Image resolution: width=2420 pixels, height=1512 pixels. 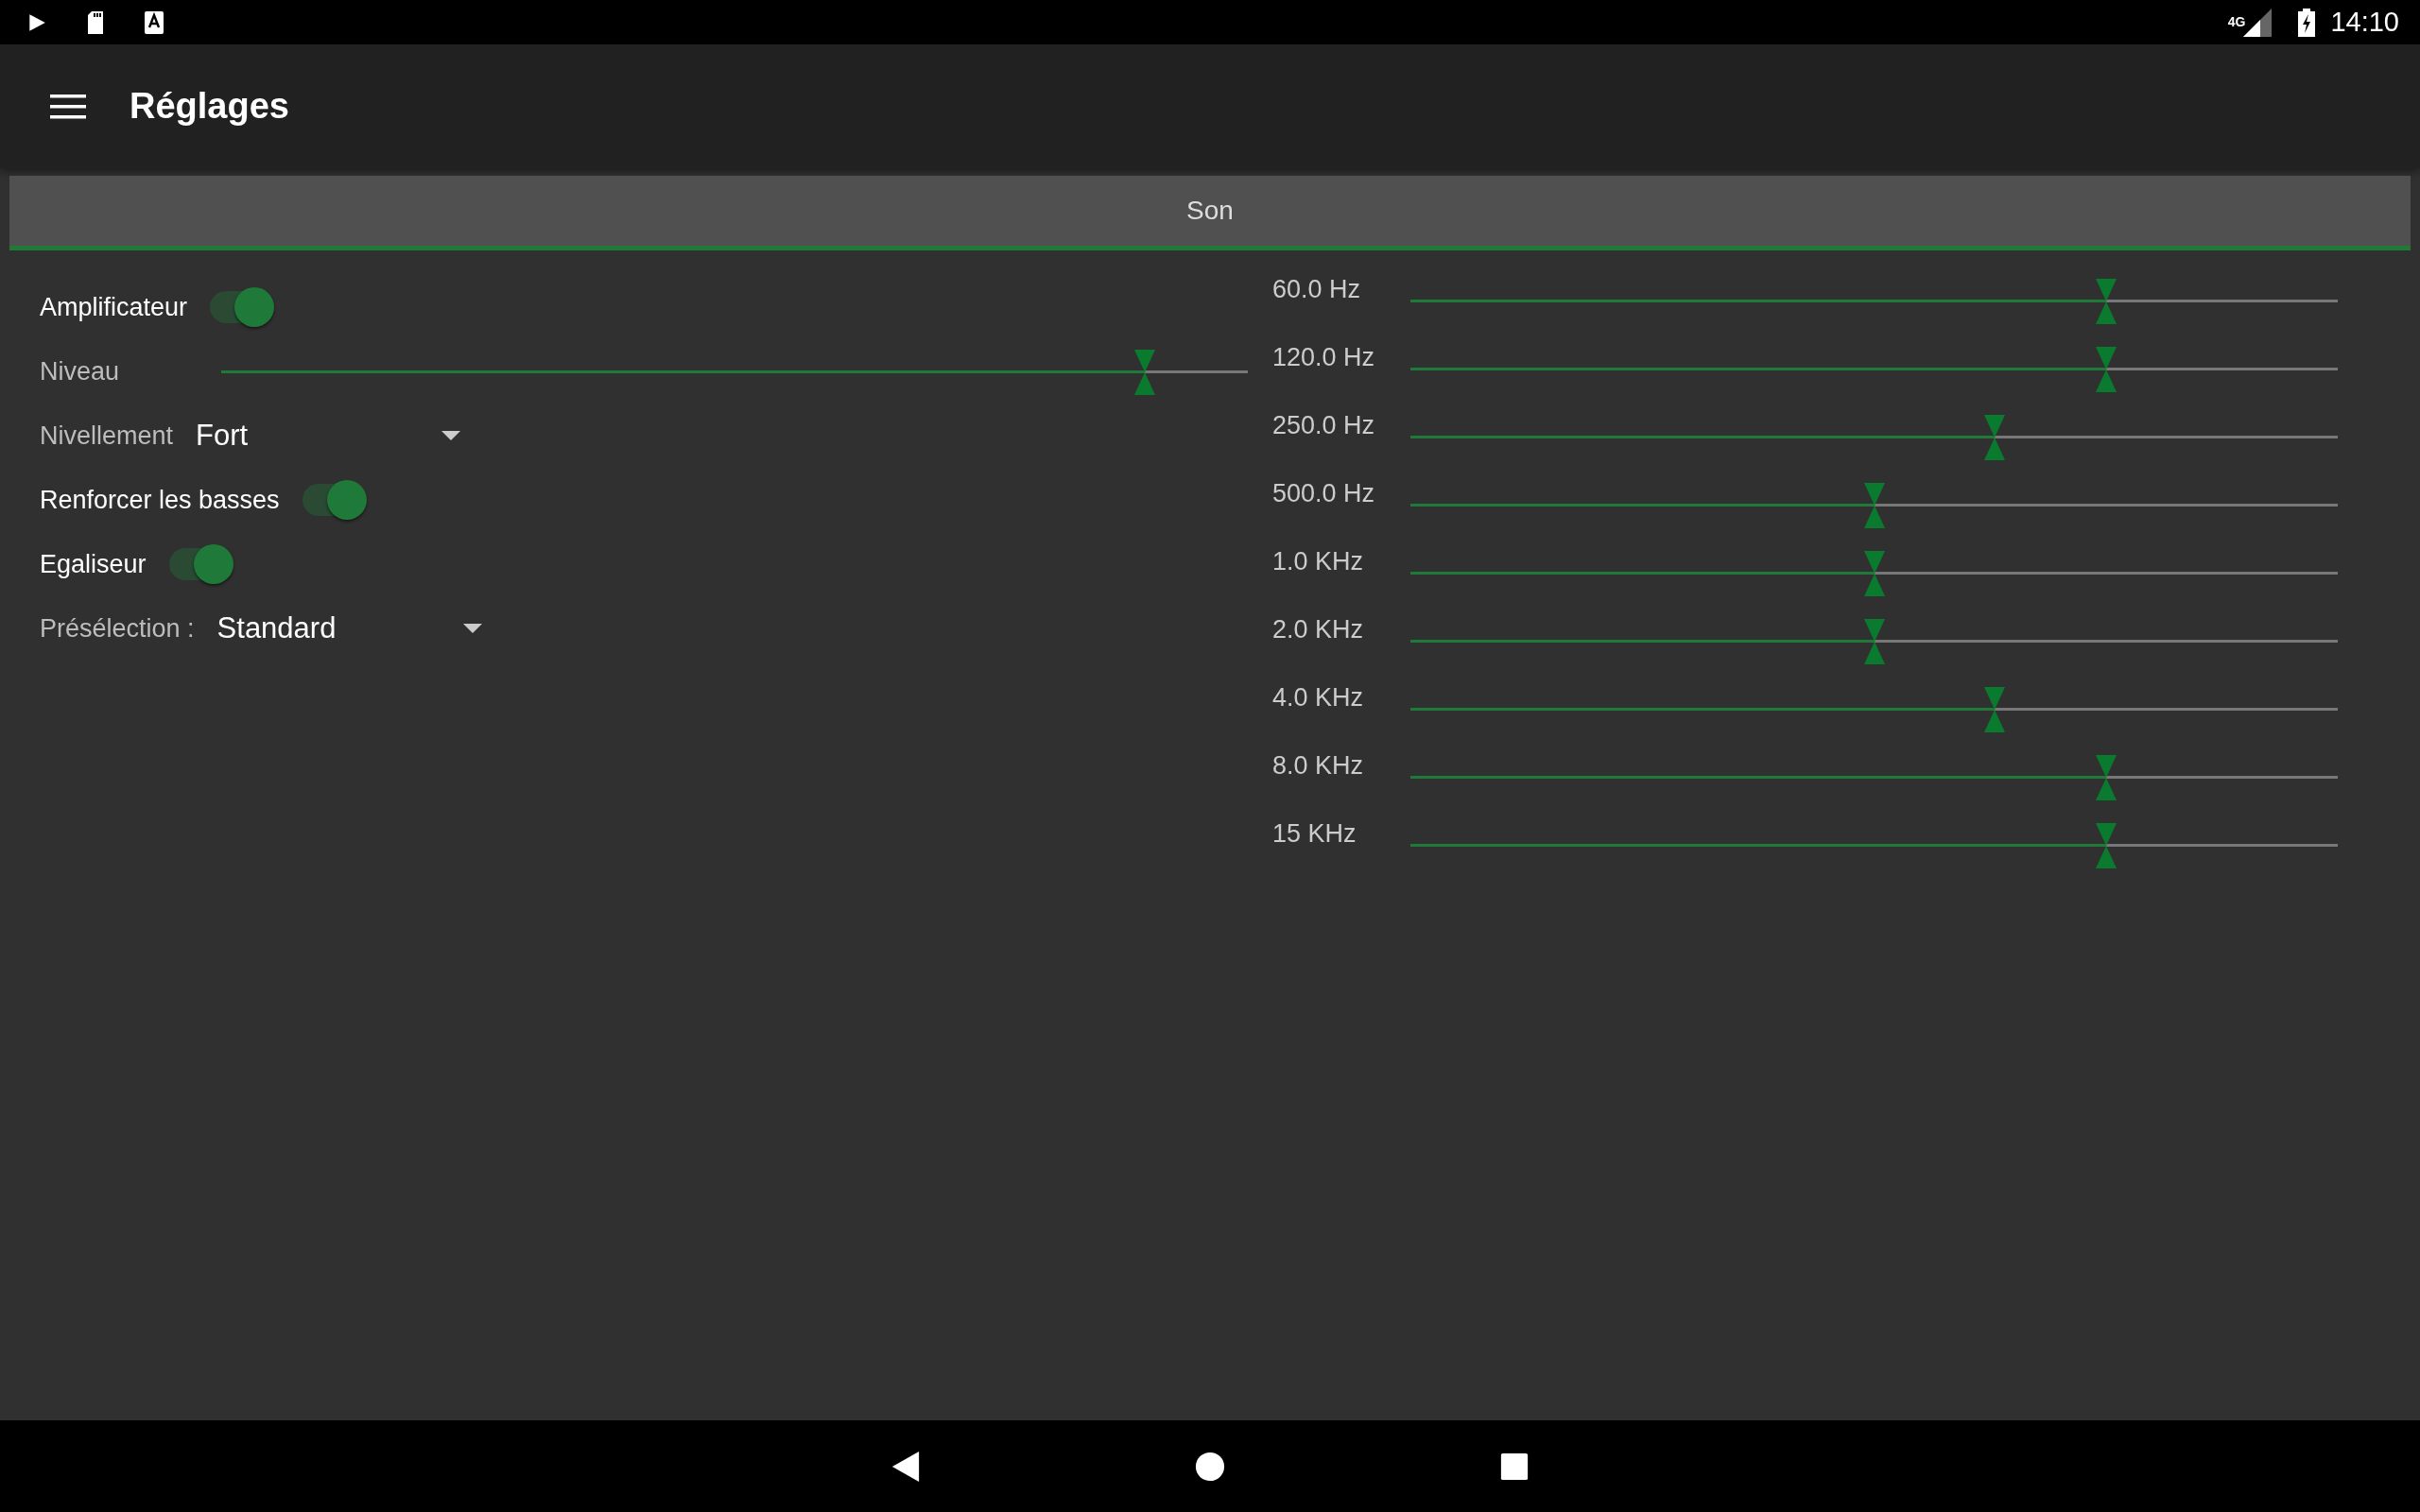 I want to click on band-label: 1.0 KHz, so click(x=1318, y=561).